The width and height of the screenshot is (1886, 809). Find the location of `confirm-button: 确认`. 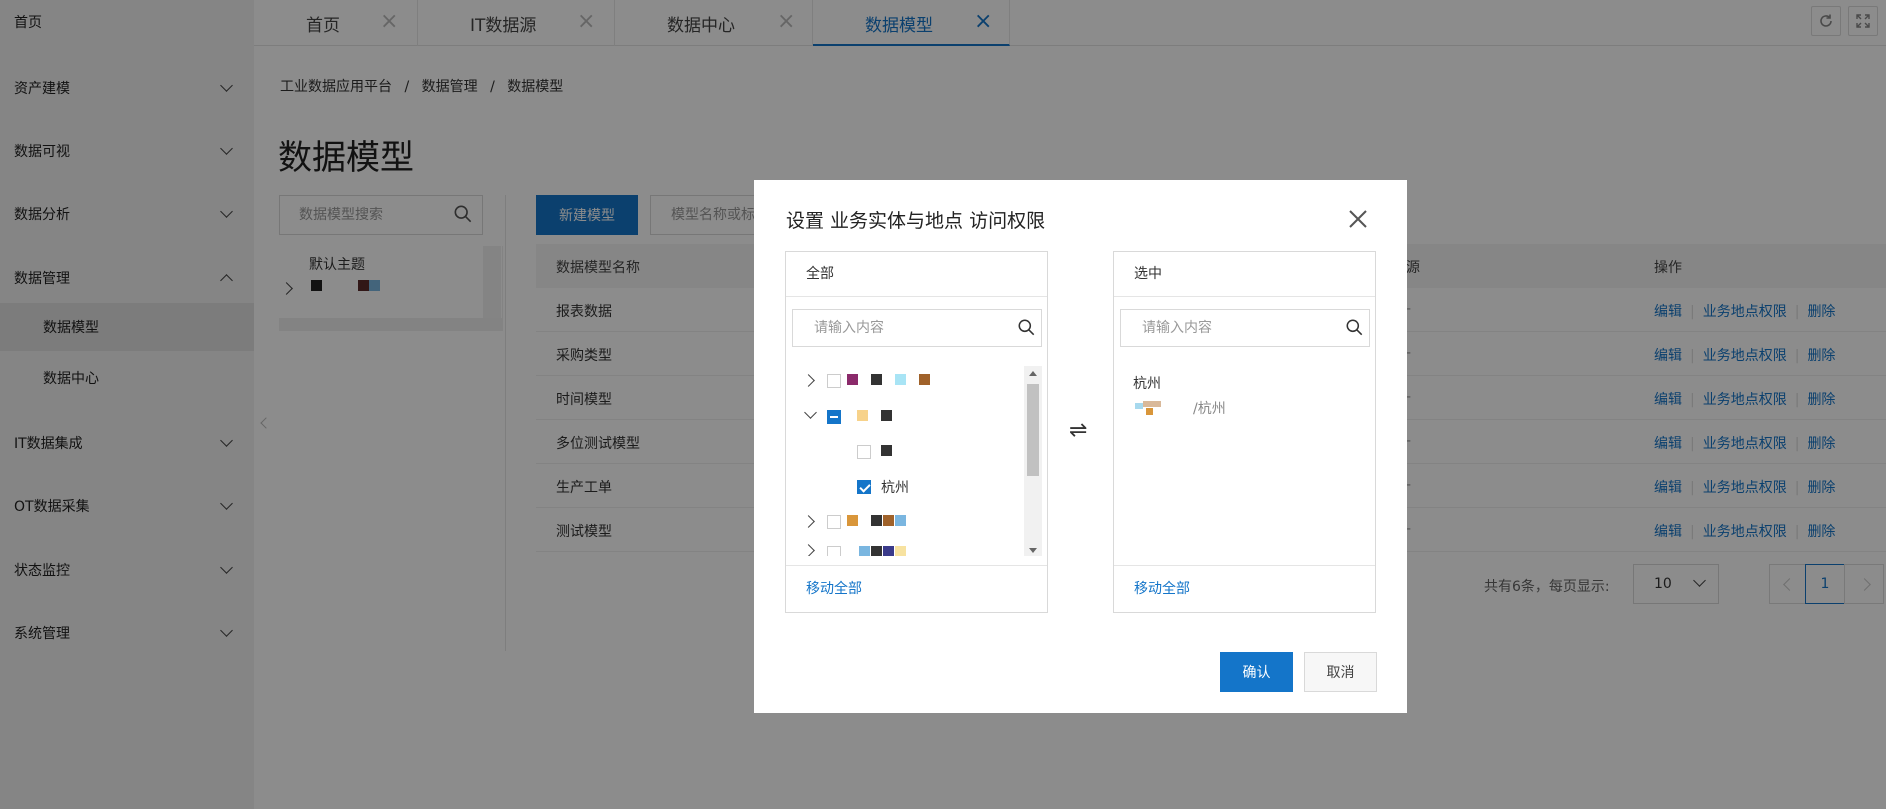

confirm-button: 确认 is located at coordinates (1256, 672).